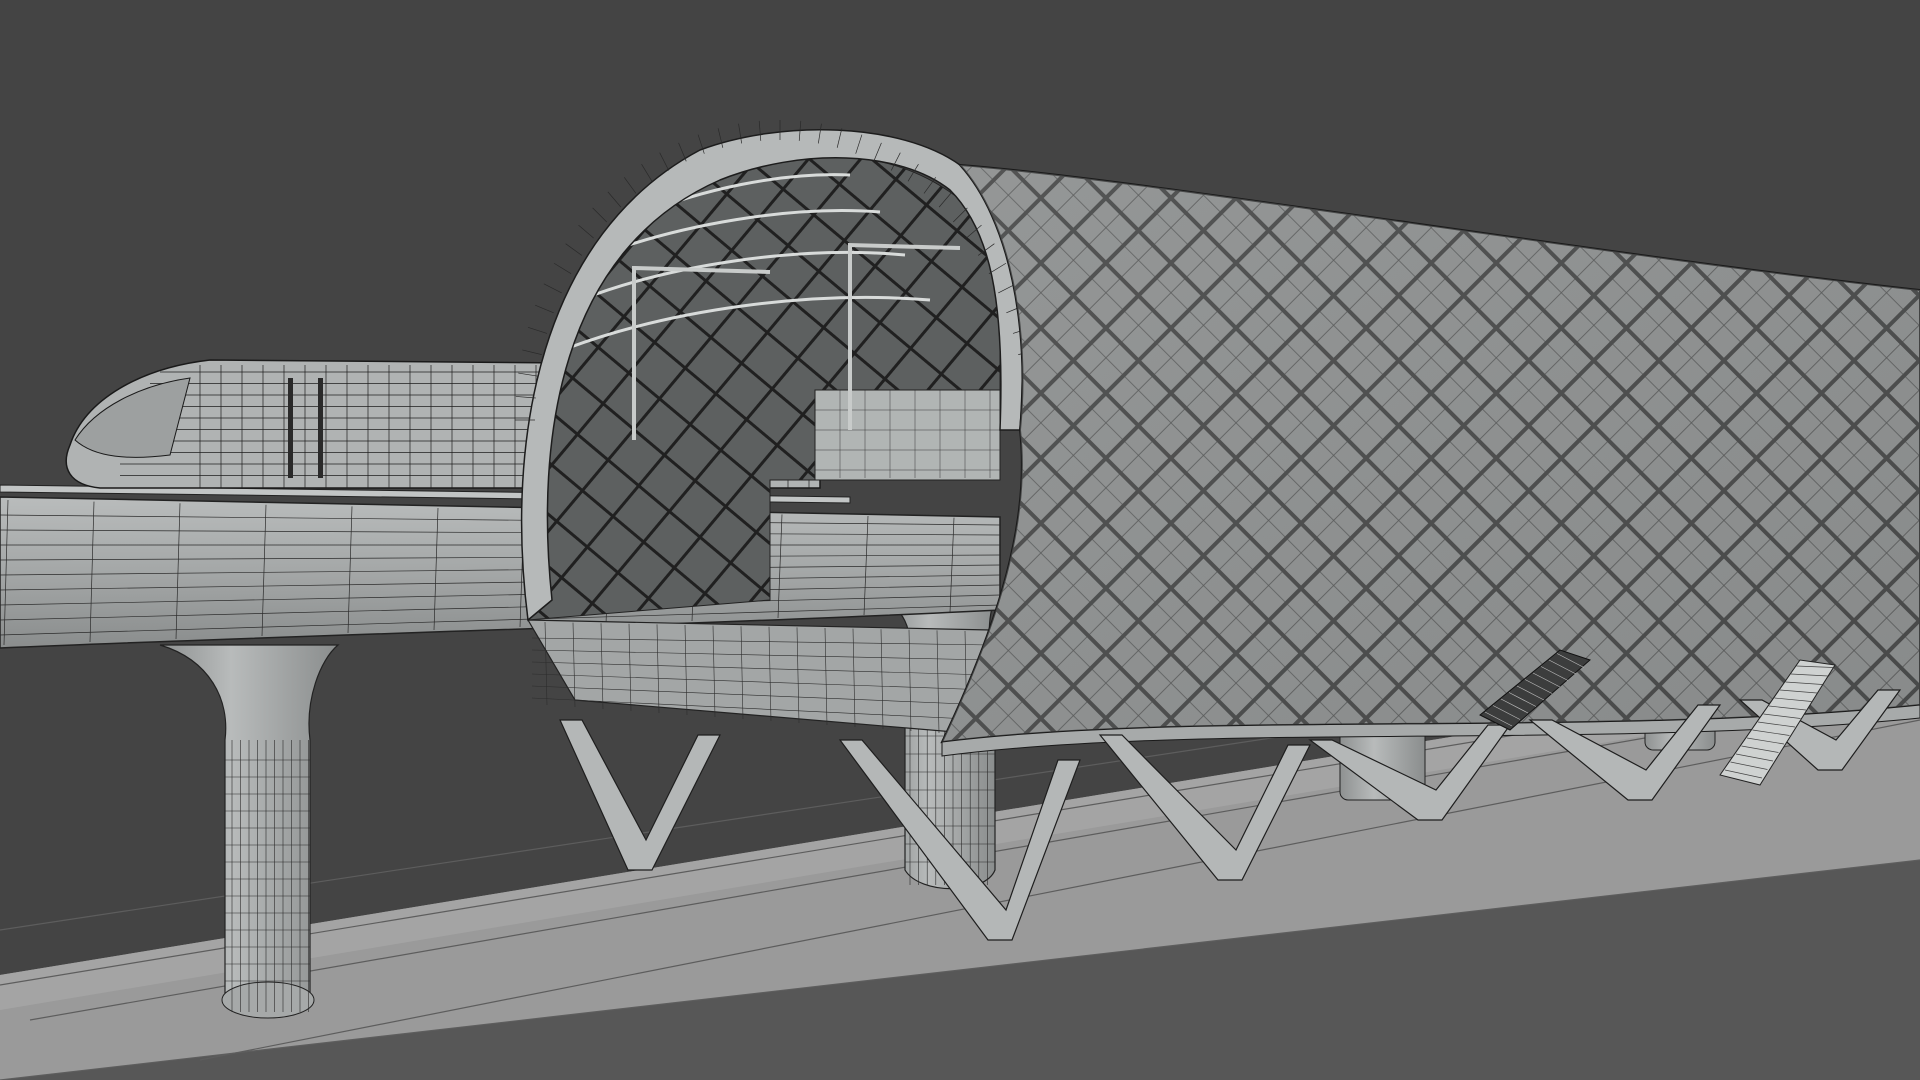 This screenshot has height=1080, width=1920. I want to click on strut, so click(640, 795).